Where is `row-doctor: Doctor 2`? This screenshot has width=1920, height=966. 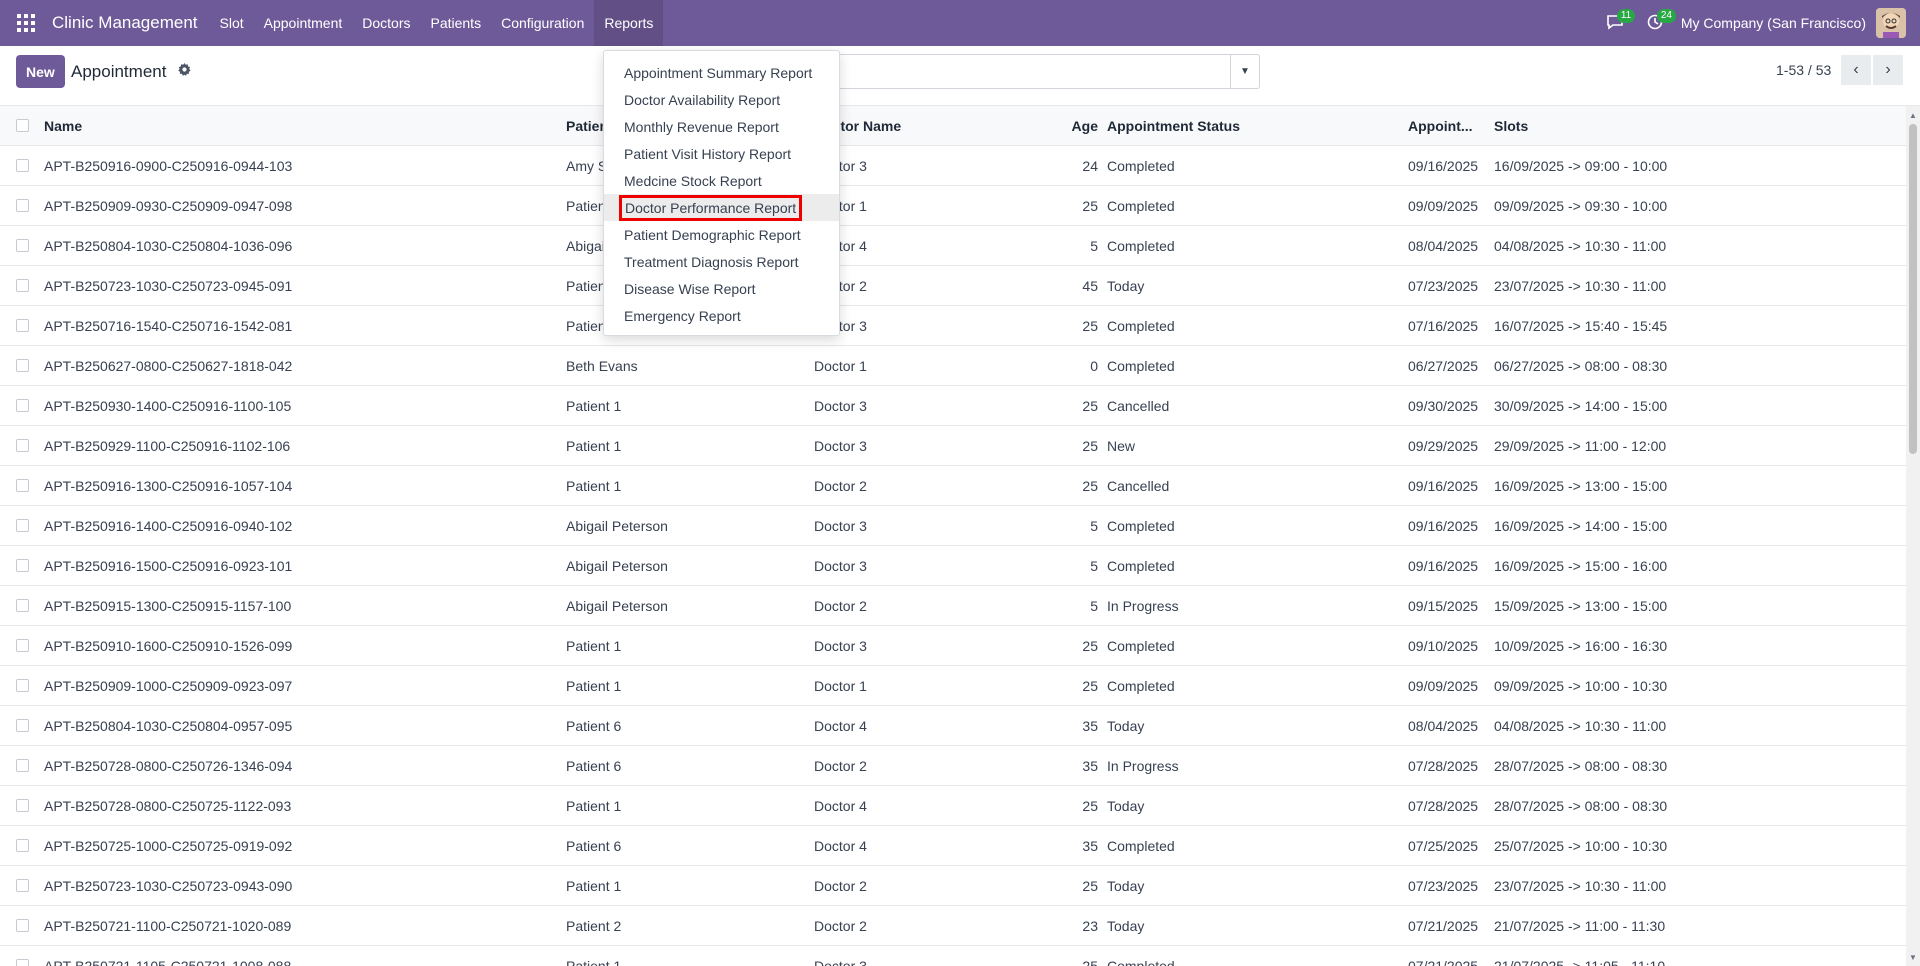
row-doctor: Doctor 2 is located at coordinates (840, 485).